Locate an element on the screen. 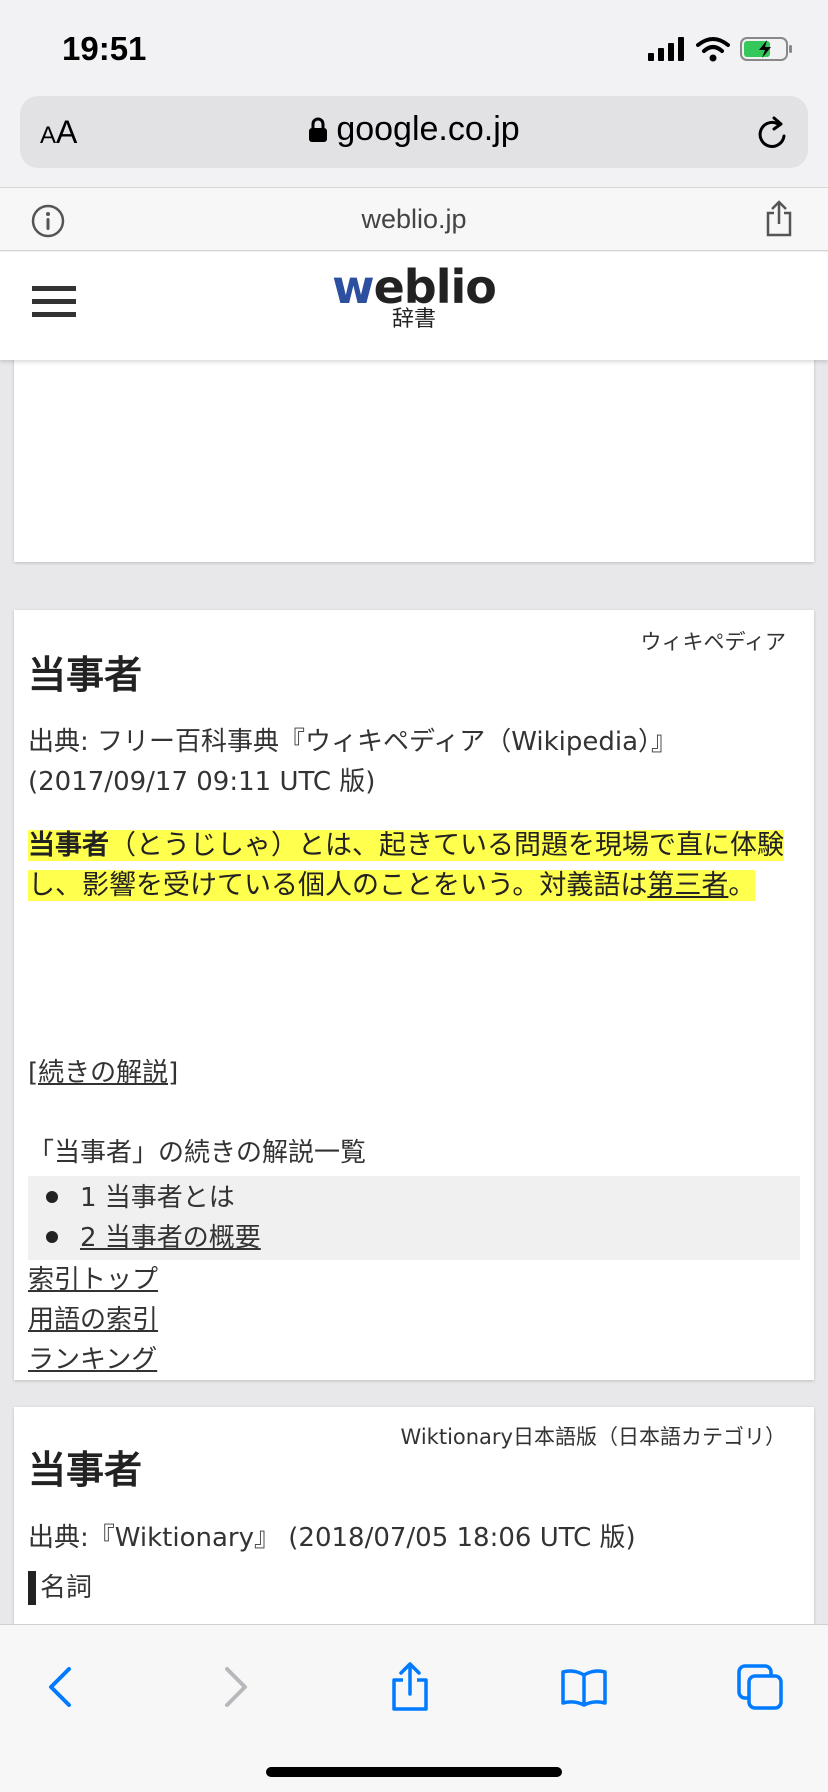 The image size is (828, 1792). status-icons is located at coordinates (721, 49).